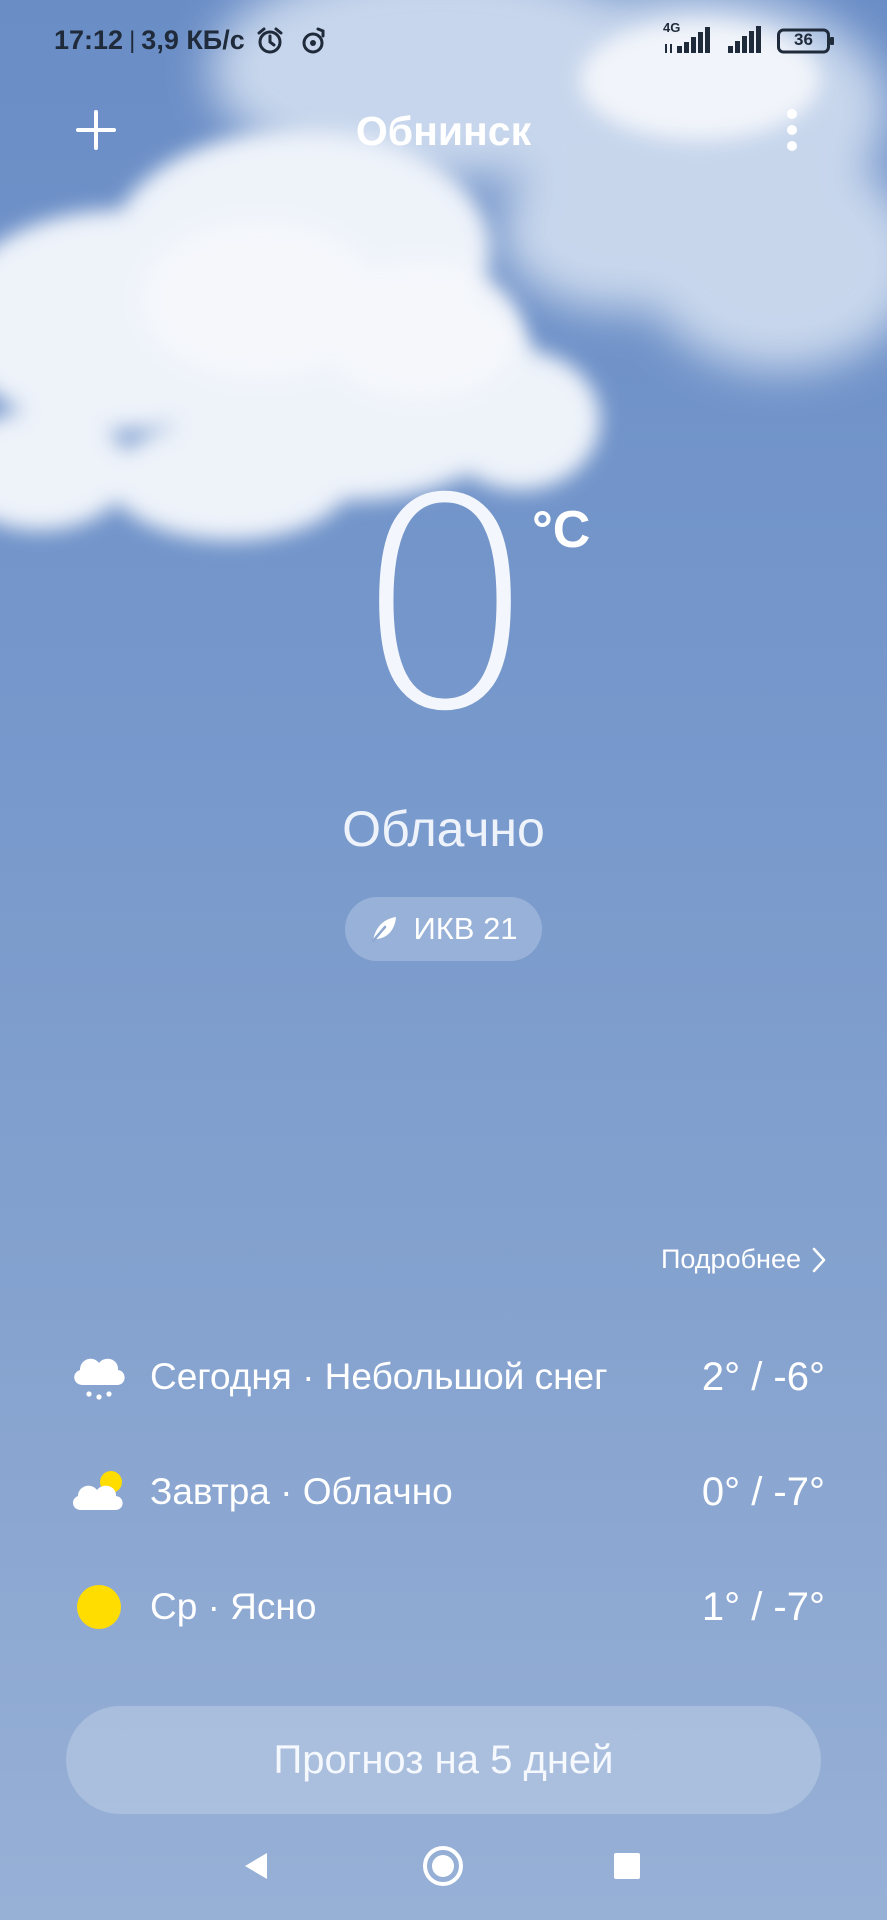  I want to click on forecast-label: Завтра · Облачно, so click(301, 1491).